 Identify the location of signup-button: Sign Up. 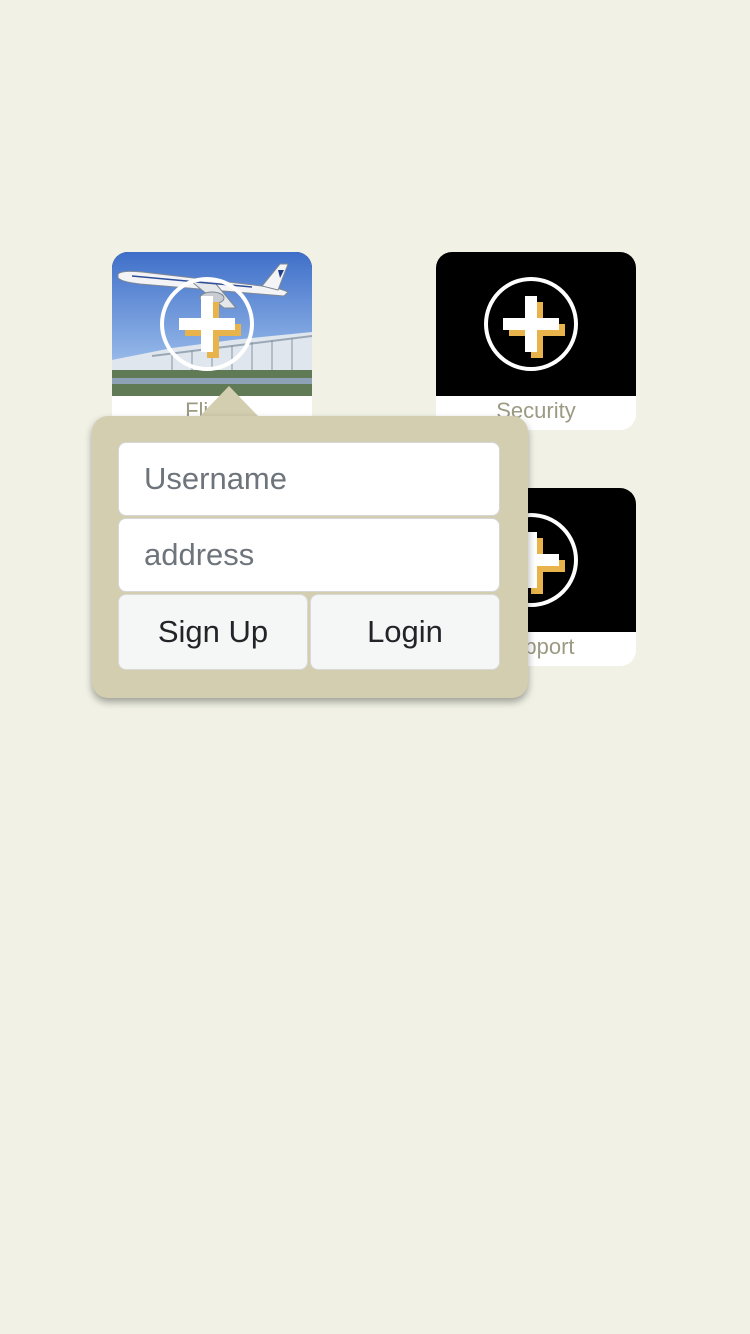
(213, 632).